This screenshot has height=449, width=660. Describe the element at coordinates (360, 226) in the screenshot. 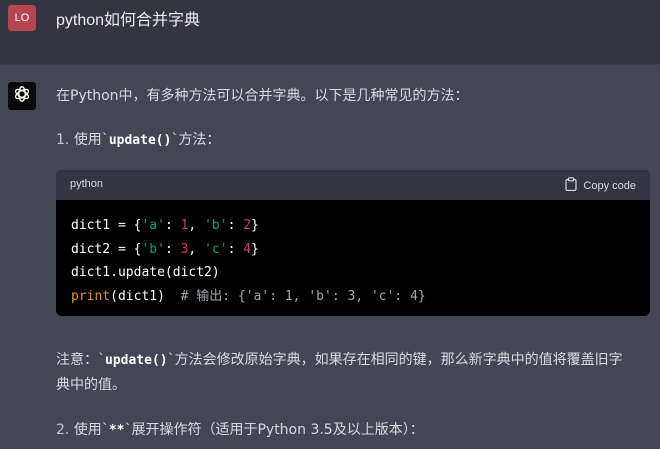

I see `code-line: dict1 = {'a': 1, 'b': 2}` at that location.